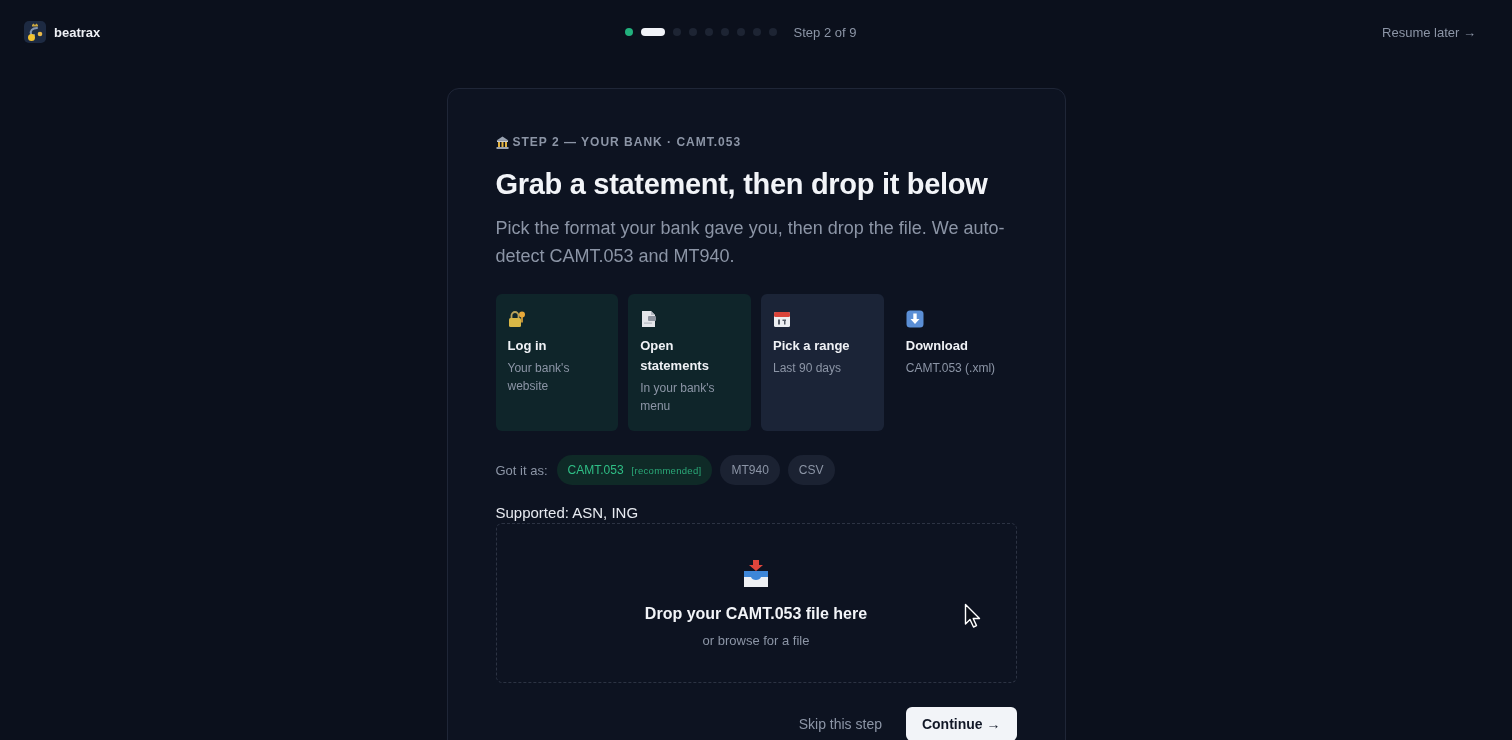  I want to click on resume-later-link: Resume later →, so click(1429, 32).